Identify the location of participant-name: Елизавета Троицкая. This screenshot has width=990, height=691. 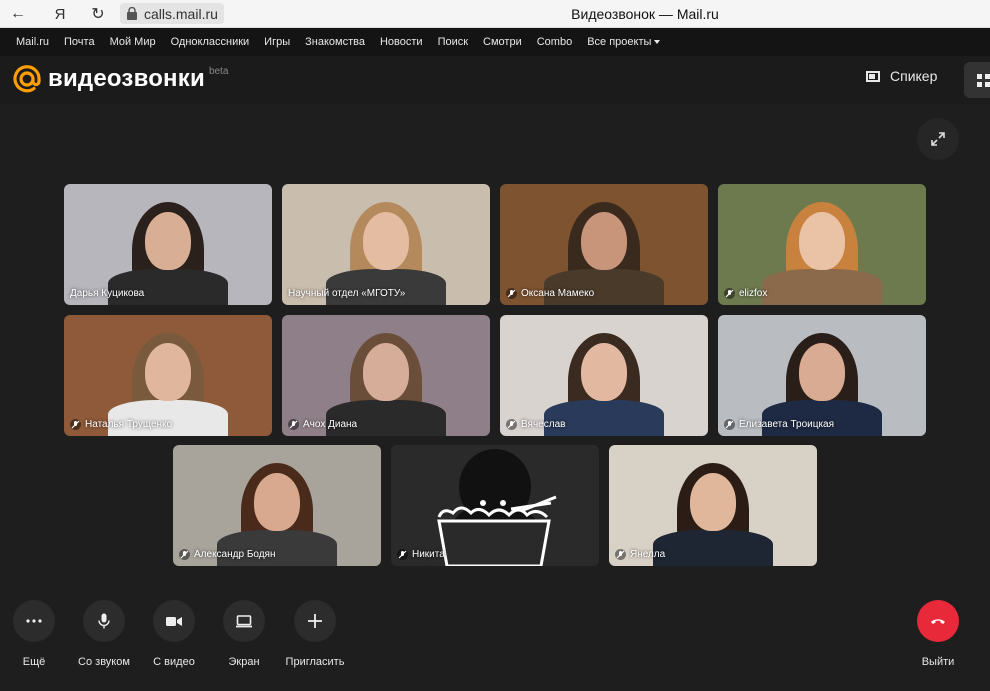
(787, 424).